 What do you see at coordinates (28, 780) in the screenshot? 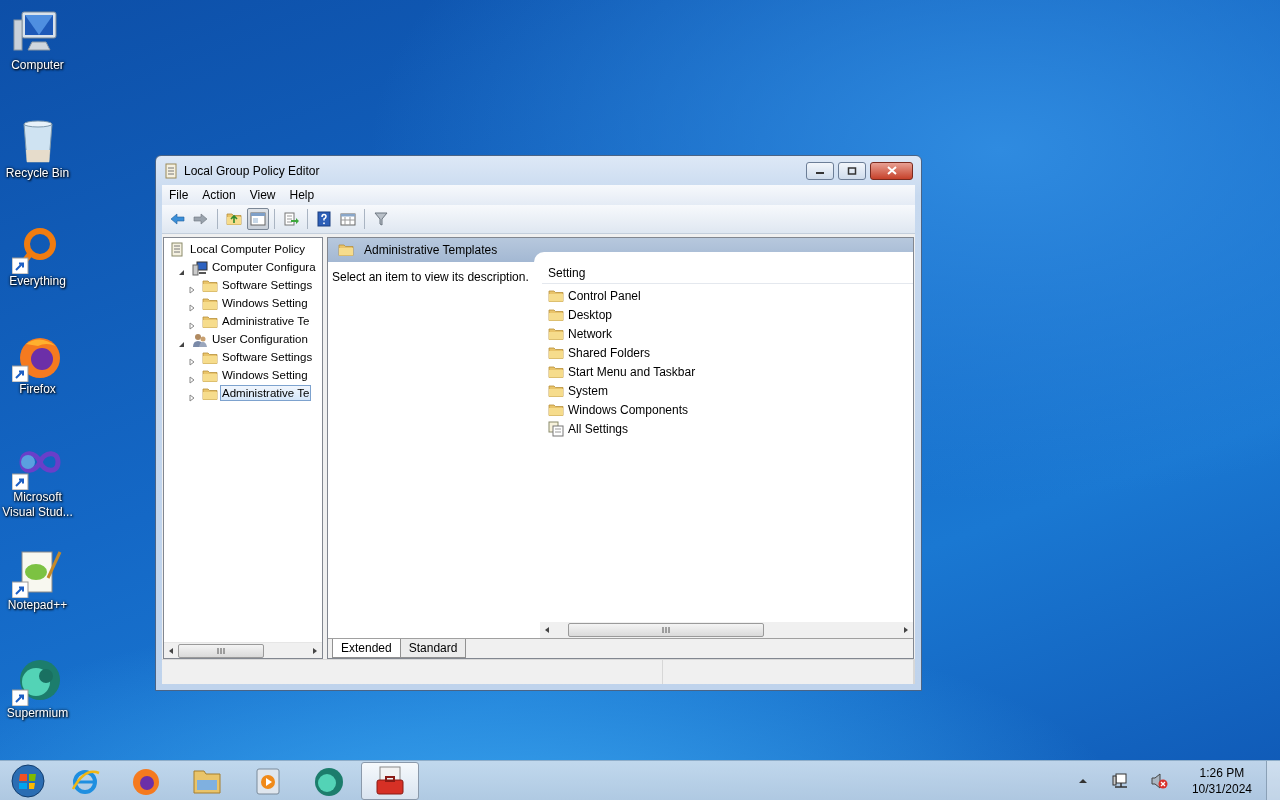
I see `windows-logo-icon` at bounding box center [28, 780].